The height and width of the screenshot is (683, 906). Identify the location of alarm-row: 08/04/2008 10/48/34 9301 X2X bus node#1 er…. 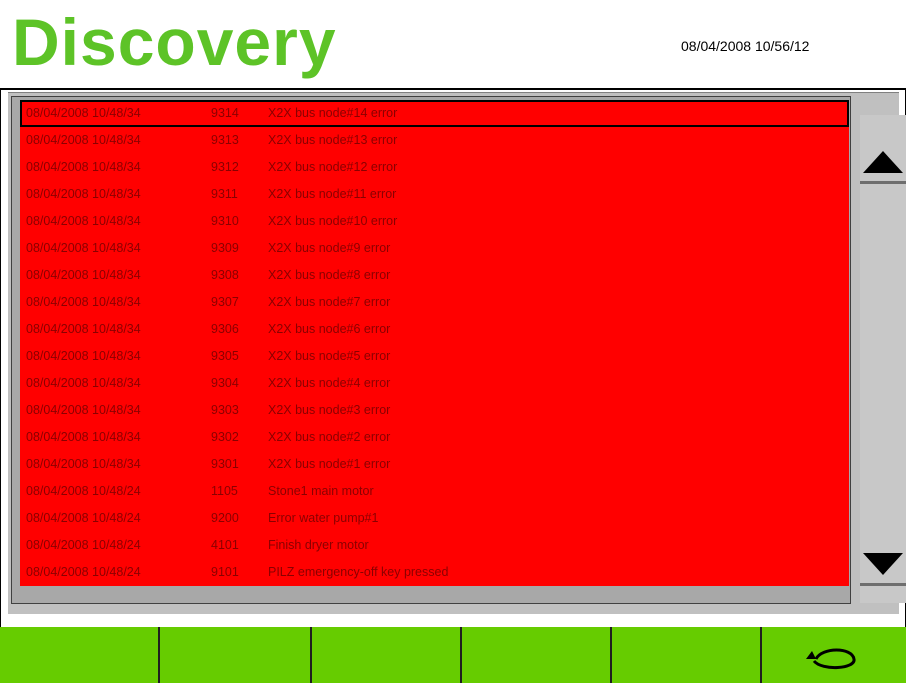
(434, 464).